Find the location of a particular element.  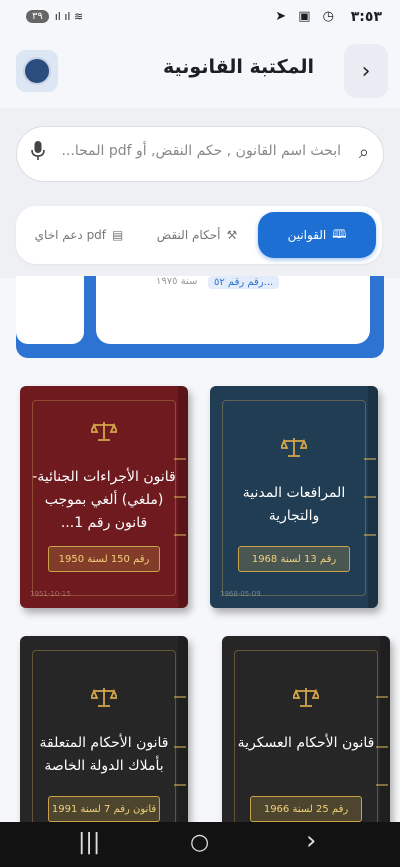

status-icons-right: ➤ ▣ ◷ is located at coordinates (306, 16).